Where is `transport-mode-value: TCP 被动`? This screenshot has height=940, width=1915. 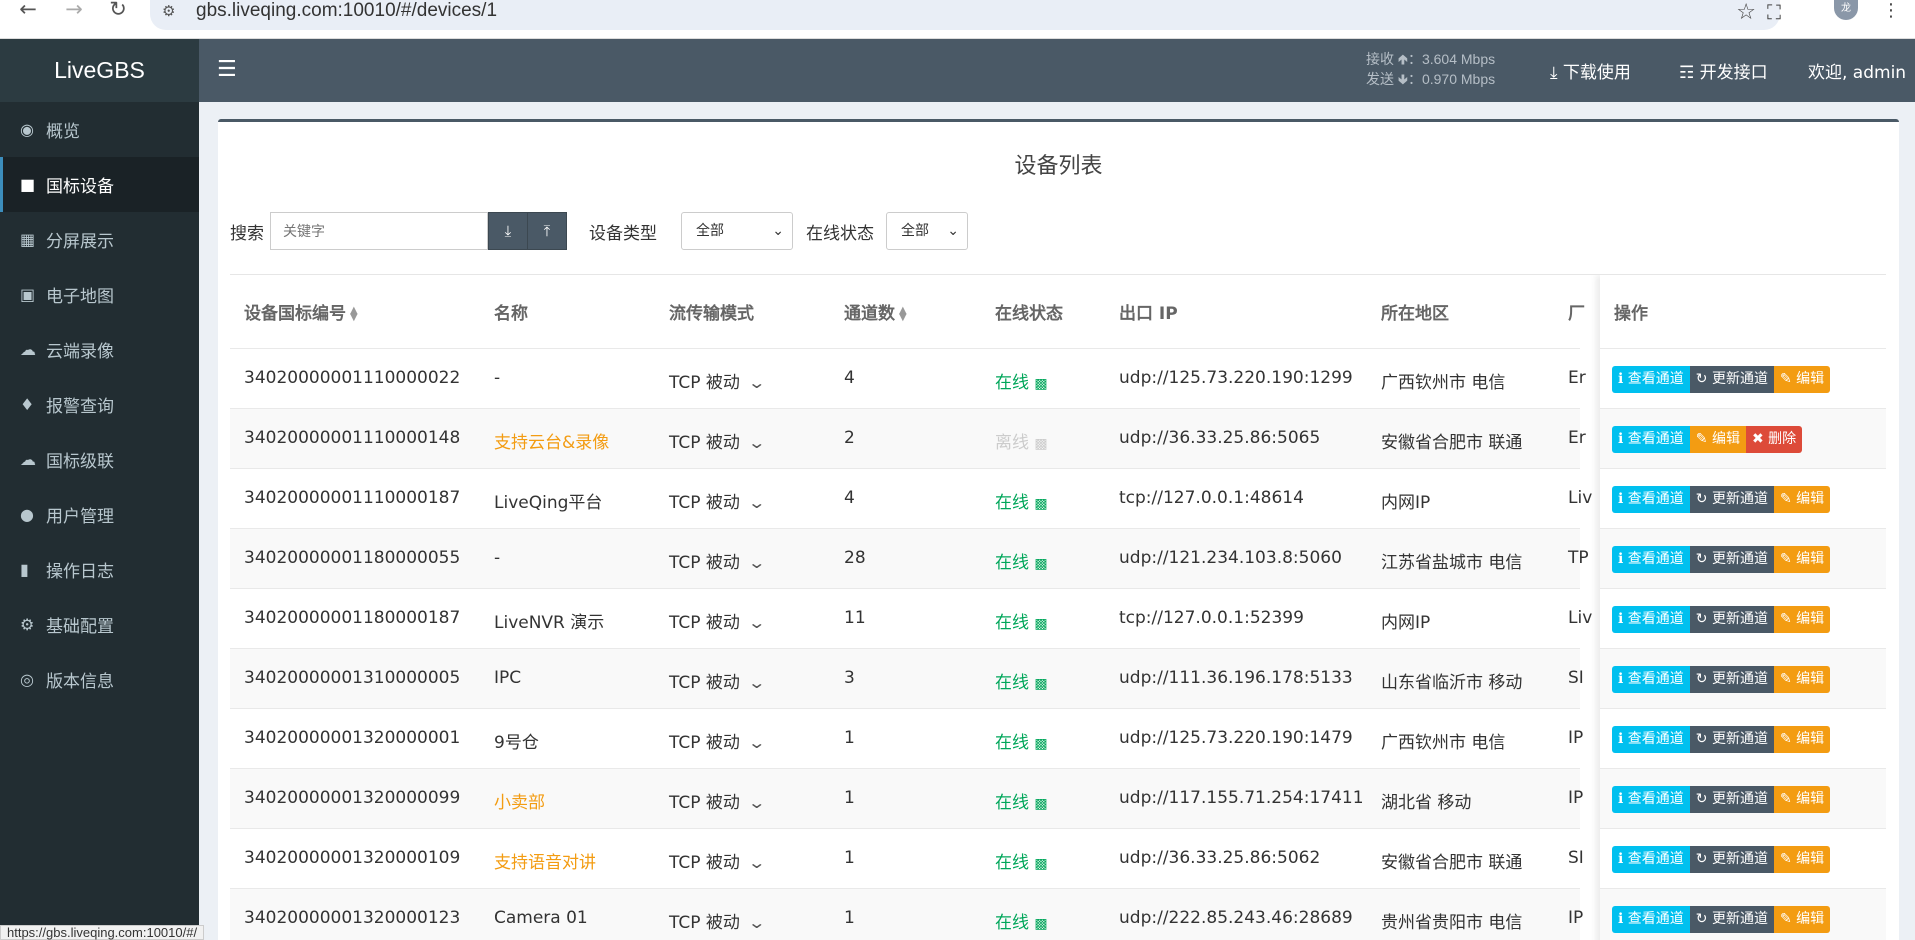
transport-mode-value: TCP 被动 is located at coordinates (704, 503).